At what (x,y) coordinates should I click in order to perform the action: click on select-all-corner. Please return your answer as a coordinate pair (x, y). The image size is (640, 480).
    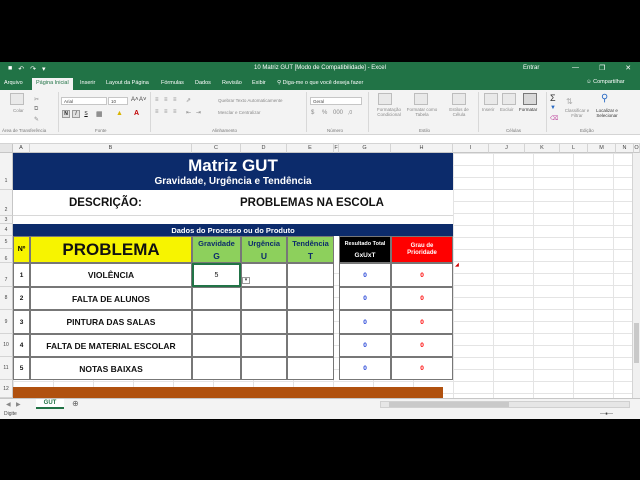
    Looking at the image, I should click on (6, 148).